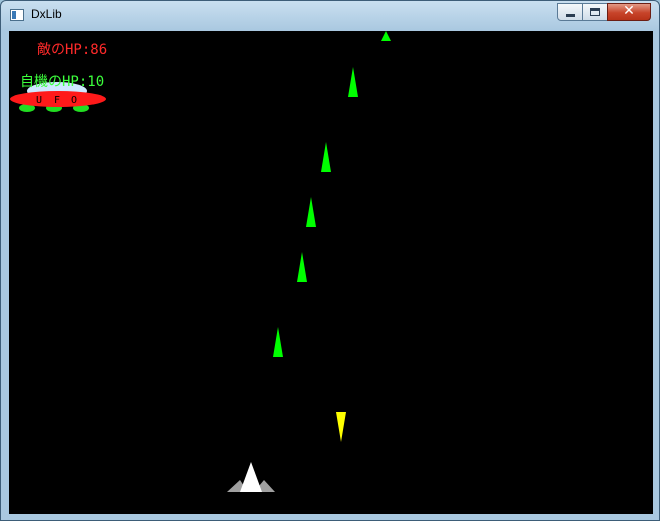 The image size is (660, 521). Describe the element at coordinates (72, 50) in the screenshot. I see `enemy-hp-label: 敵のHP:86` at that location.